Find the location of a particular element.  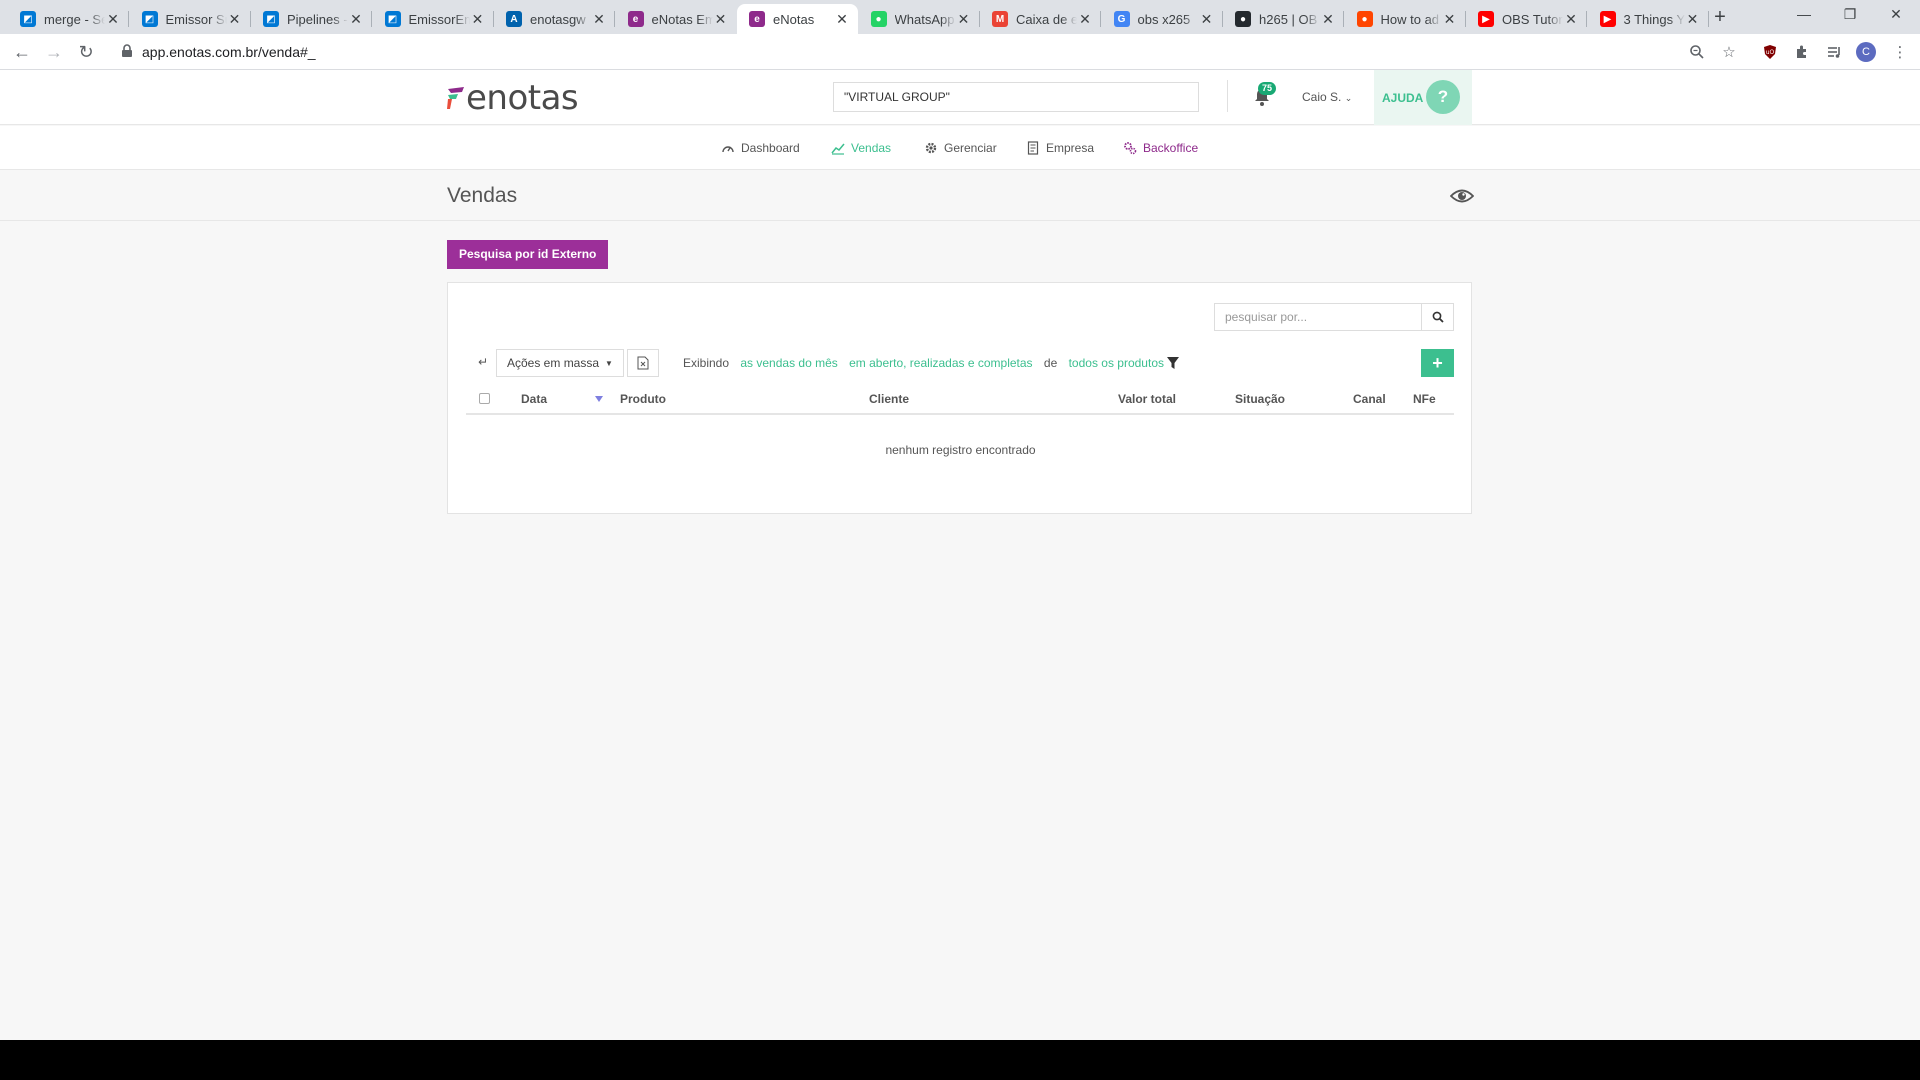

nav-label-dashboard: Dashboard is located at coordinates (770, 148).